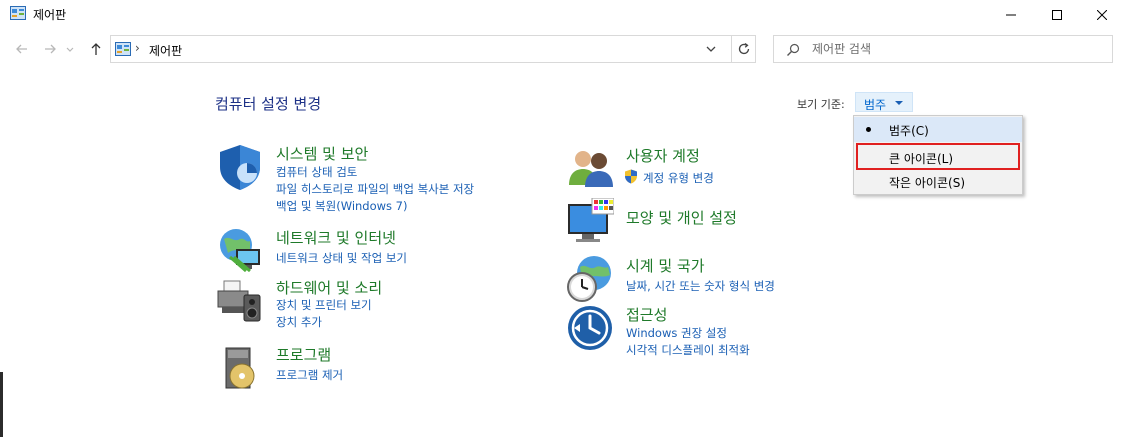 This screenshot has width=1125, height=437. I want to click on menu-item-small-icons: 작은 아이콘(S), so click(938, 181).